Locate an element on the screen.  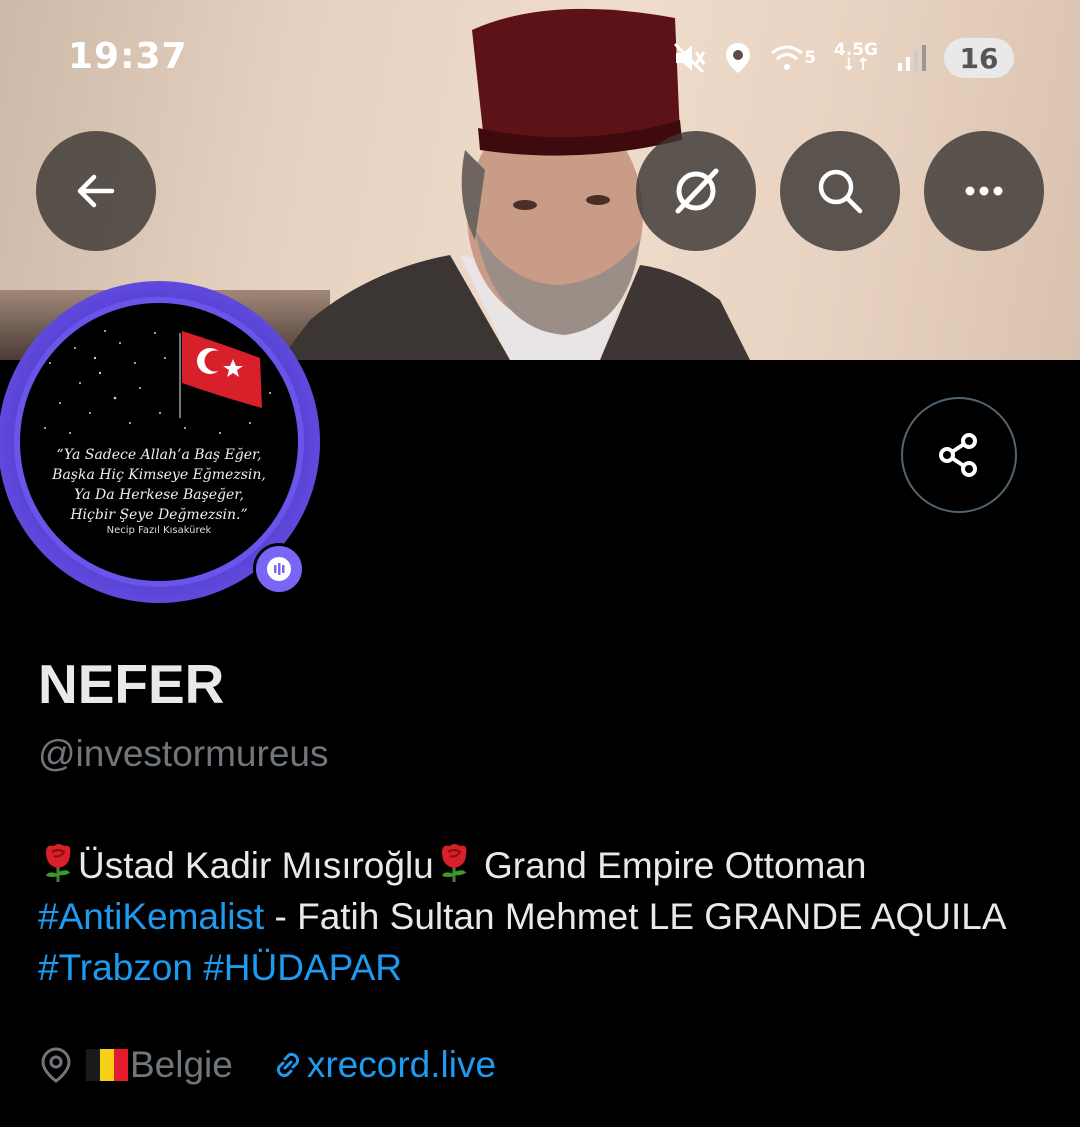
hashtag-link: #HÜDAPAR is located at coordinates (302, 967).